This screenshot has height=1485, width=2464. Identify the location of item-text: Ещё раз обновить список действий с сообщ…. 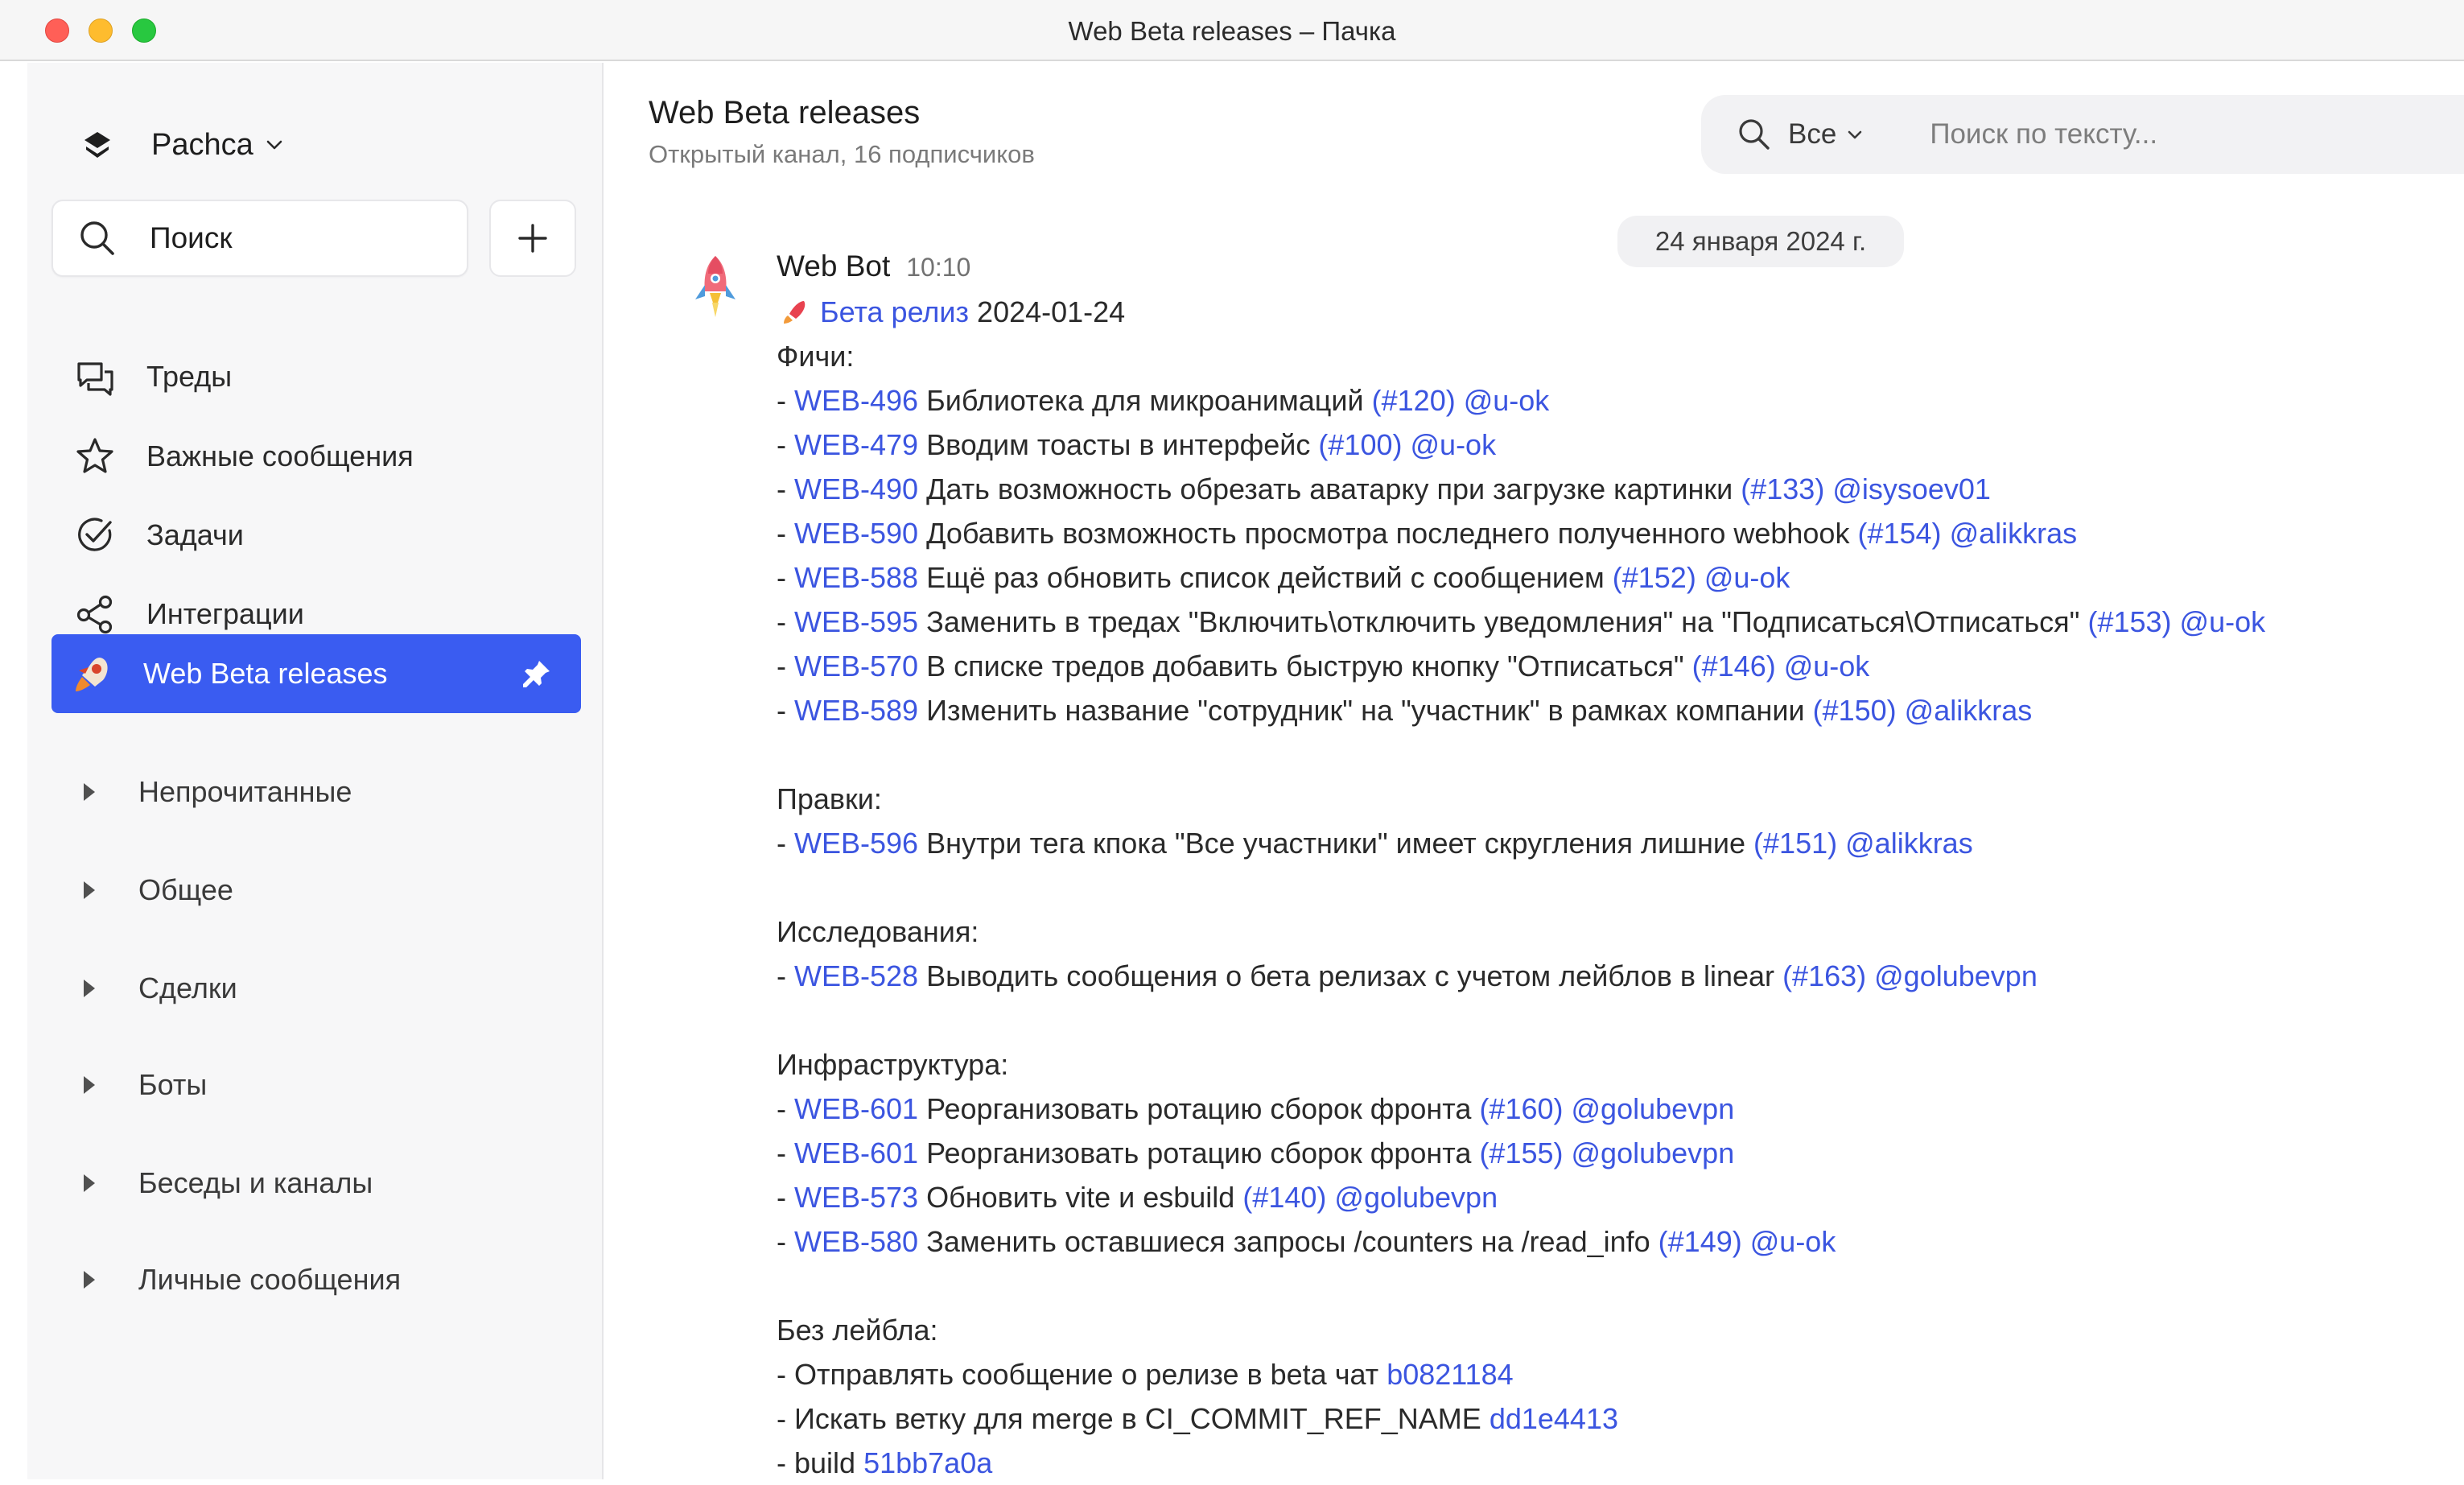
(1265, 577).